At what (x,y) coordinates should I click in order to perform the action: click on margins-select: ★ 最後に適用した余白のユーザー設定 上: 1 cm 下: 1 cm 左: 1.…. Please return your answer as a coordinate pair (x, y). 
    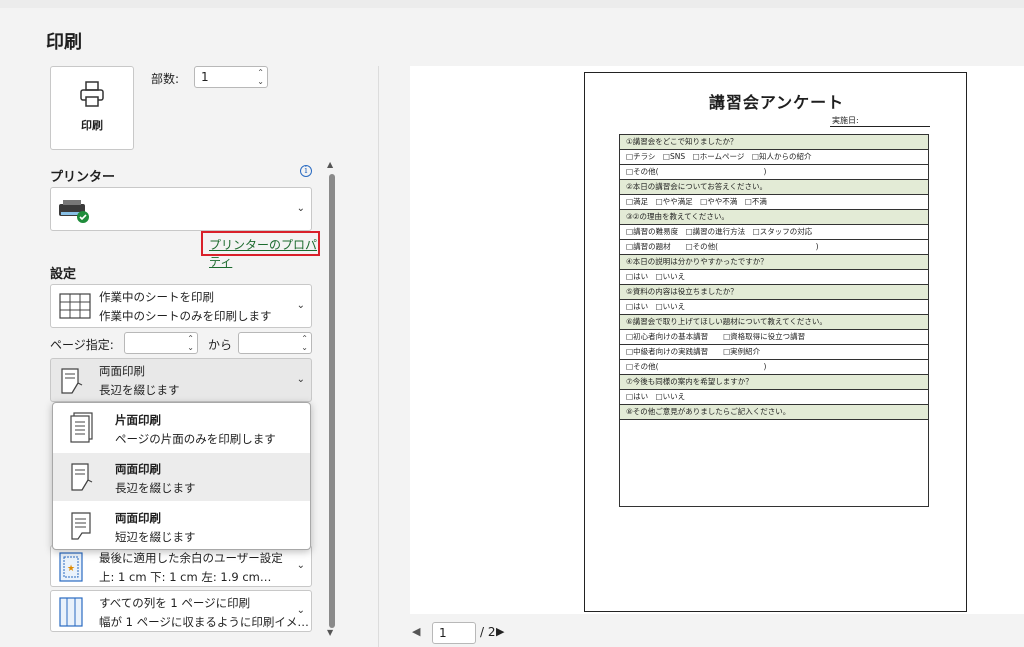
    Looking at the image, I should click on (181, 566).